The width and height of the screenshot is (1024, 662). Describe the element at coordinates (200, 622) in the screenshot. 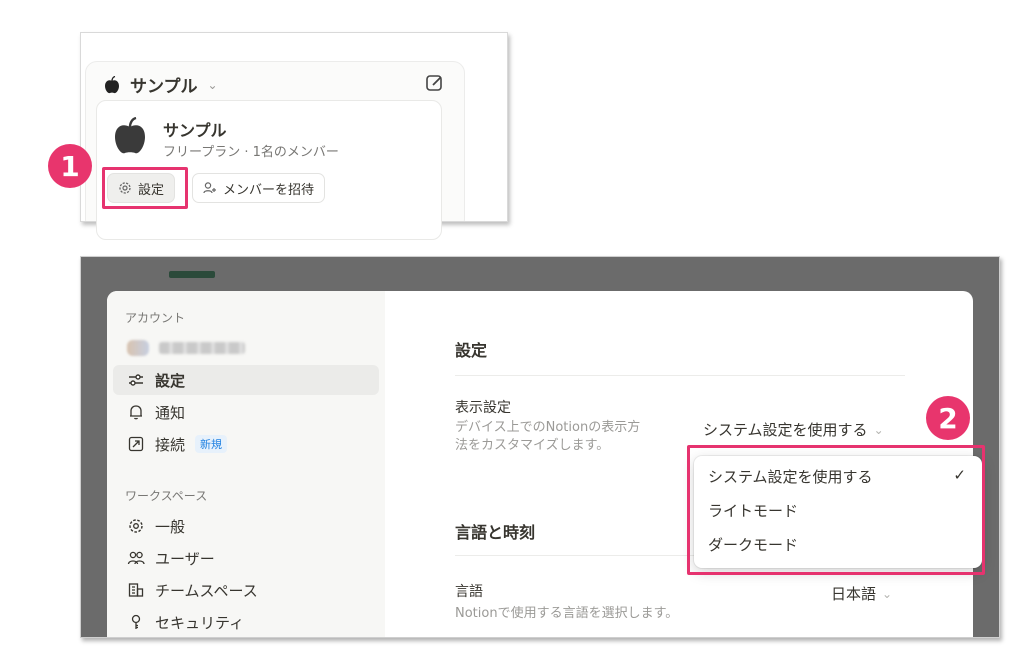

I see `sidebar-item-label: セキュリティ` at that location.